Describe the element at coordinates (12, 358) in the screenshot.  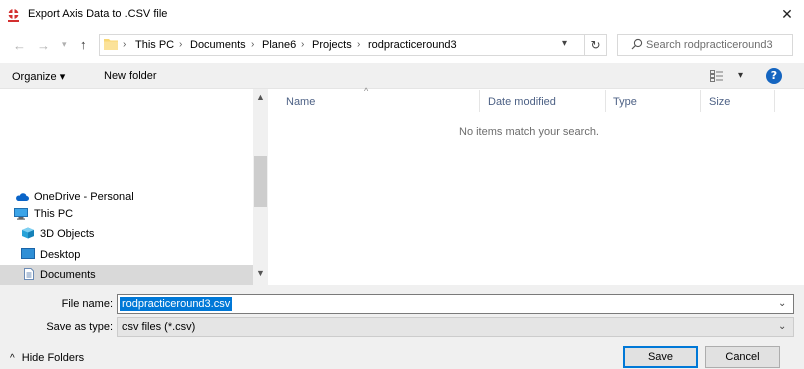
I see `chevron-up-icon: ^` at that location.